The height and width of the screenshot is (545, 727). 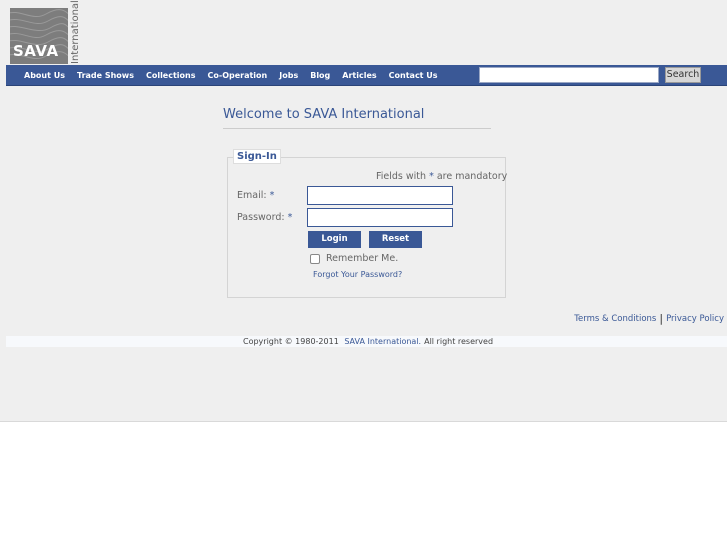 I want to click on mandatory-prefix: Fields with, so click(x=403, y=176).